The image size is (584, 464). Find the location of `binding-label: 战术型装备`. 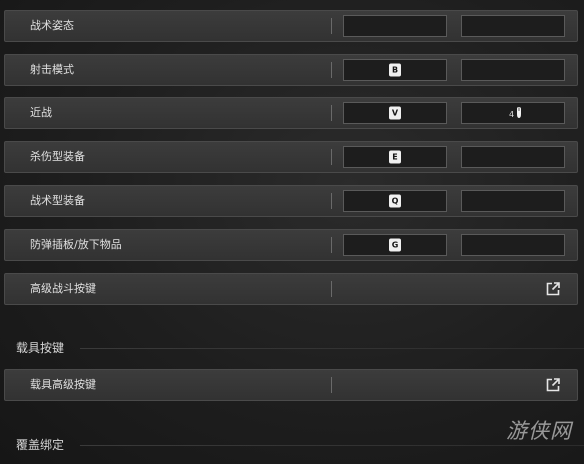

binding-label: 战术型装备 is located at coordinates (57, 200).